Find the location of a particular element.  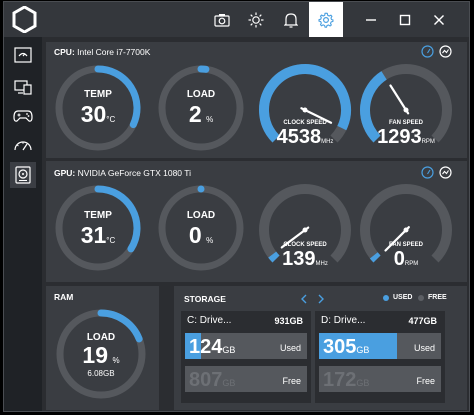

sidebar-item-monitor is located at coordinates (23, 87).